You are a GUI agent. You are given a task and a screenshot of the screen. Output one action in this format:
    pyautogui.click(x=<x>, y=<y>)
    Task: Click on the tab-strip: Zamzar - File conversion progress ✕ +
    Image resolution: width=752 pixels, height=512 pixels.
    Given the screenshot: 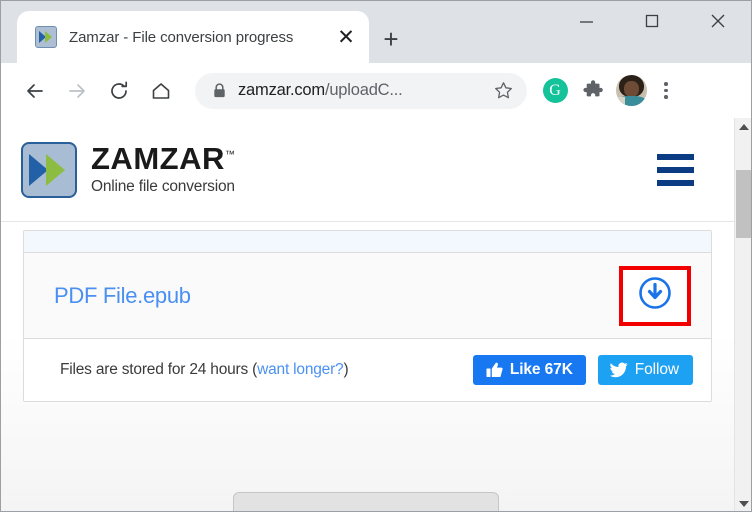 What is the action you would take?
    pyautogui.click(x=376, y=32)
    